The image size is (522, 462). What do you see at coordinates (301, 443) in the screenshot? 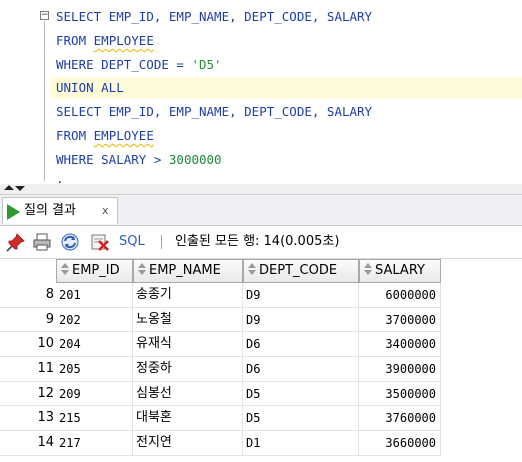
I see `dept-code-cell: D1` at bounding box center [301, 443].